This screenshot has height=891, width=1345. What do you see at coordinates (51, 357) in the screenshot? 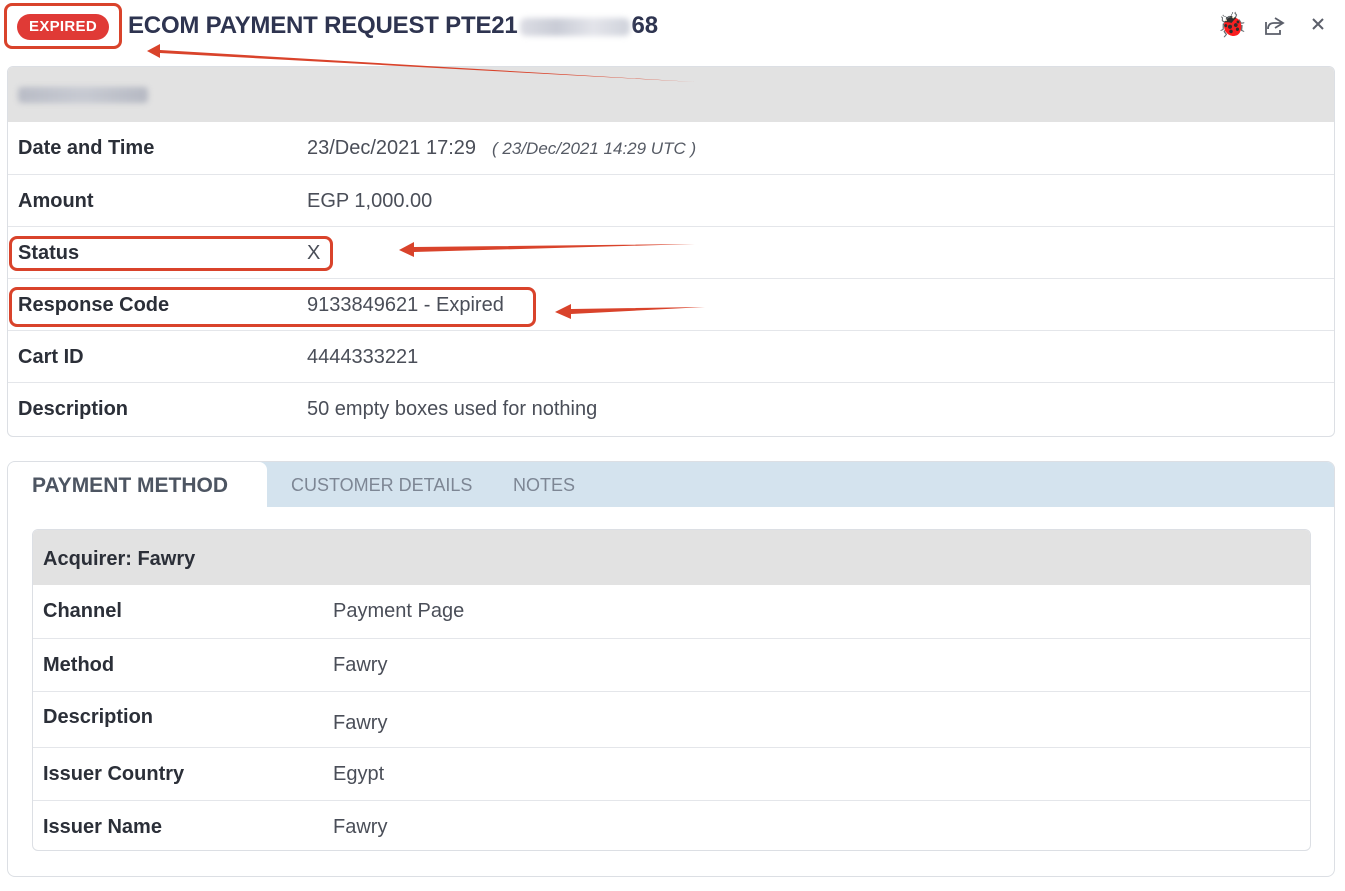
I see `detail-label: Cart ID` at bounding box center [51, 357].